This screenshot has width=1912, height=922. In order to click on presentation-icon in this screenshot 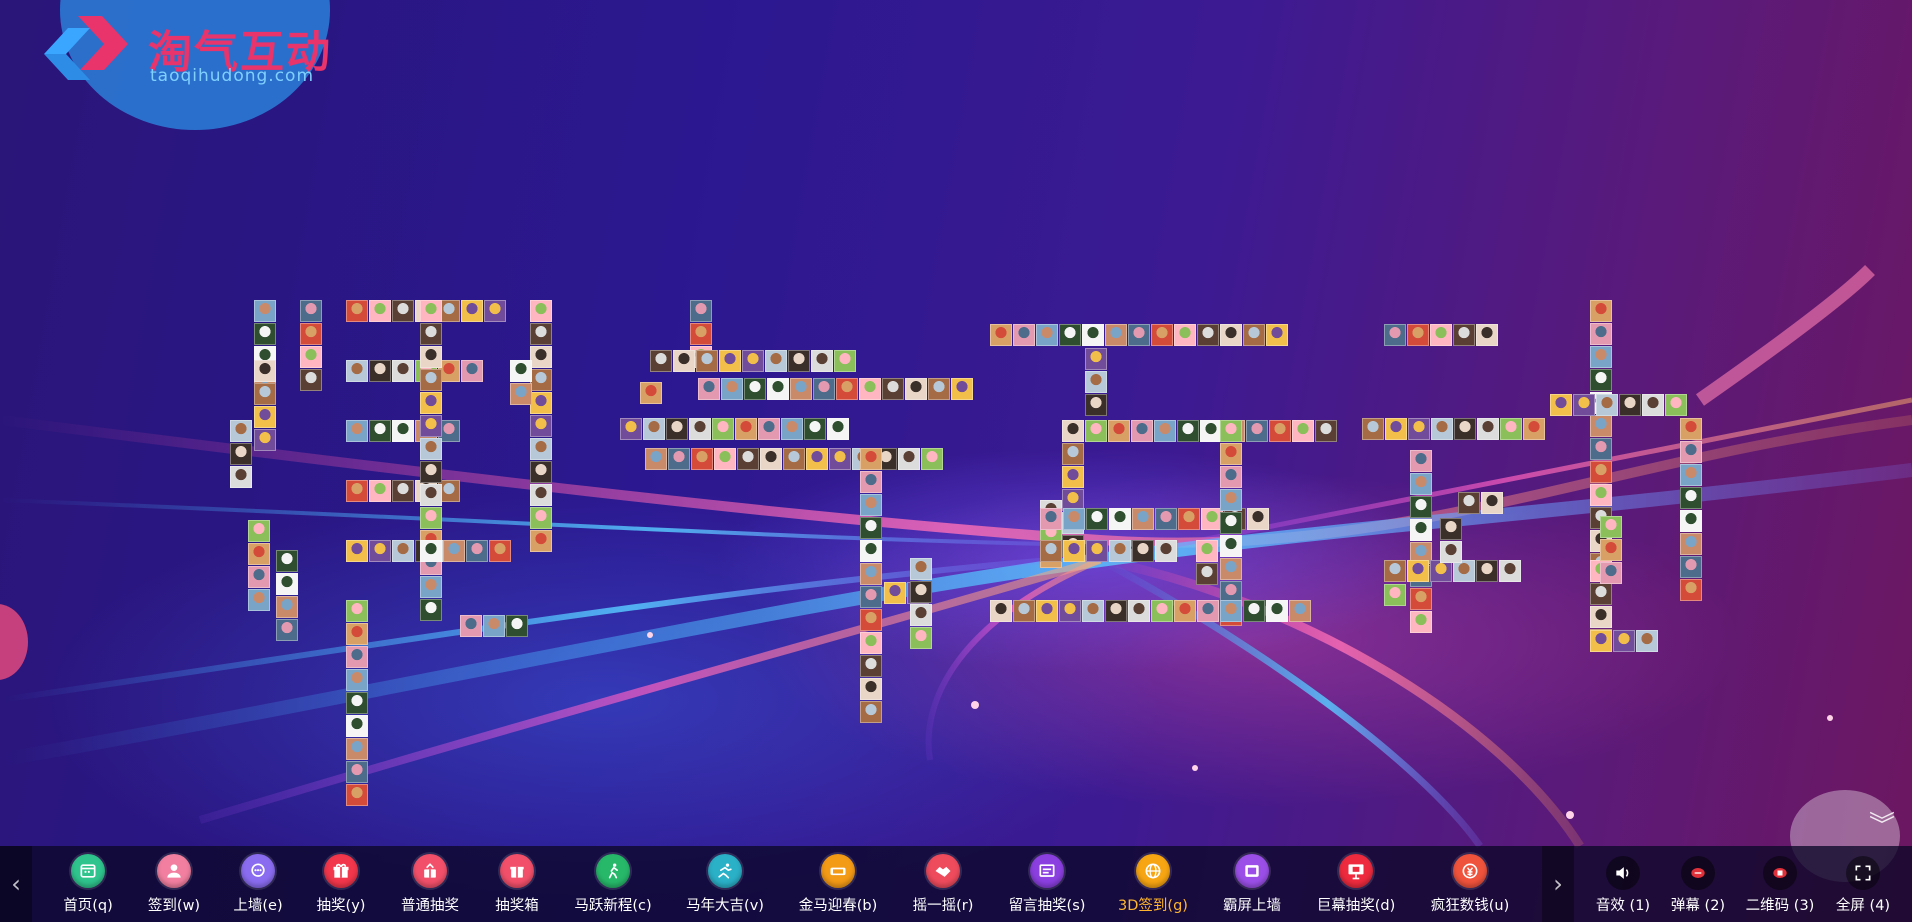, I will do `click(1356, 871)`.